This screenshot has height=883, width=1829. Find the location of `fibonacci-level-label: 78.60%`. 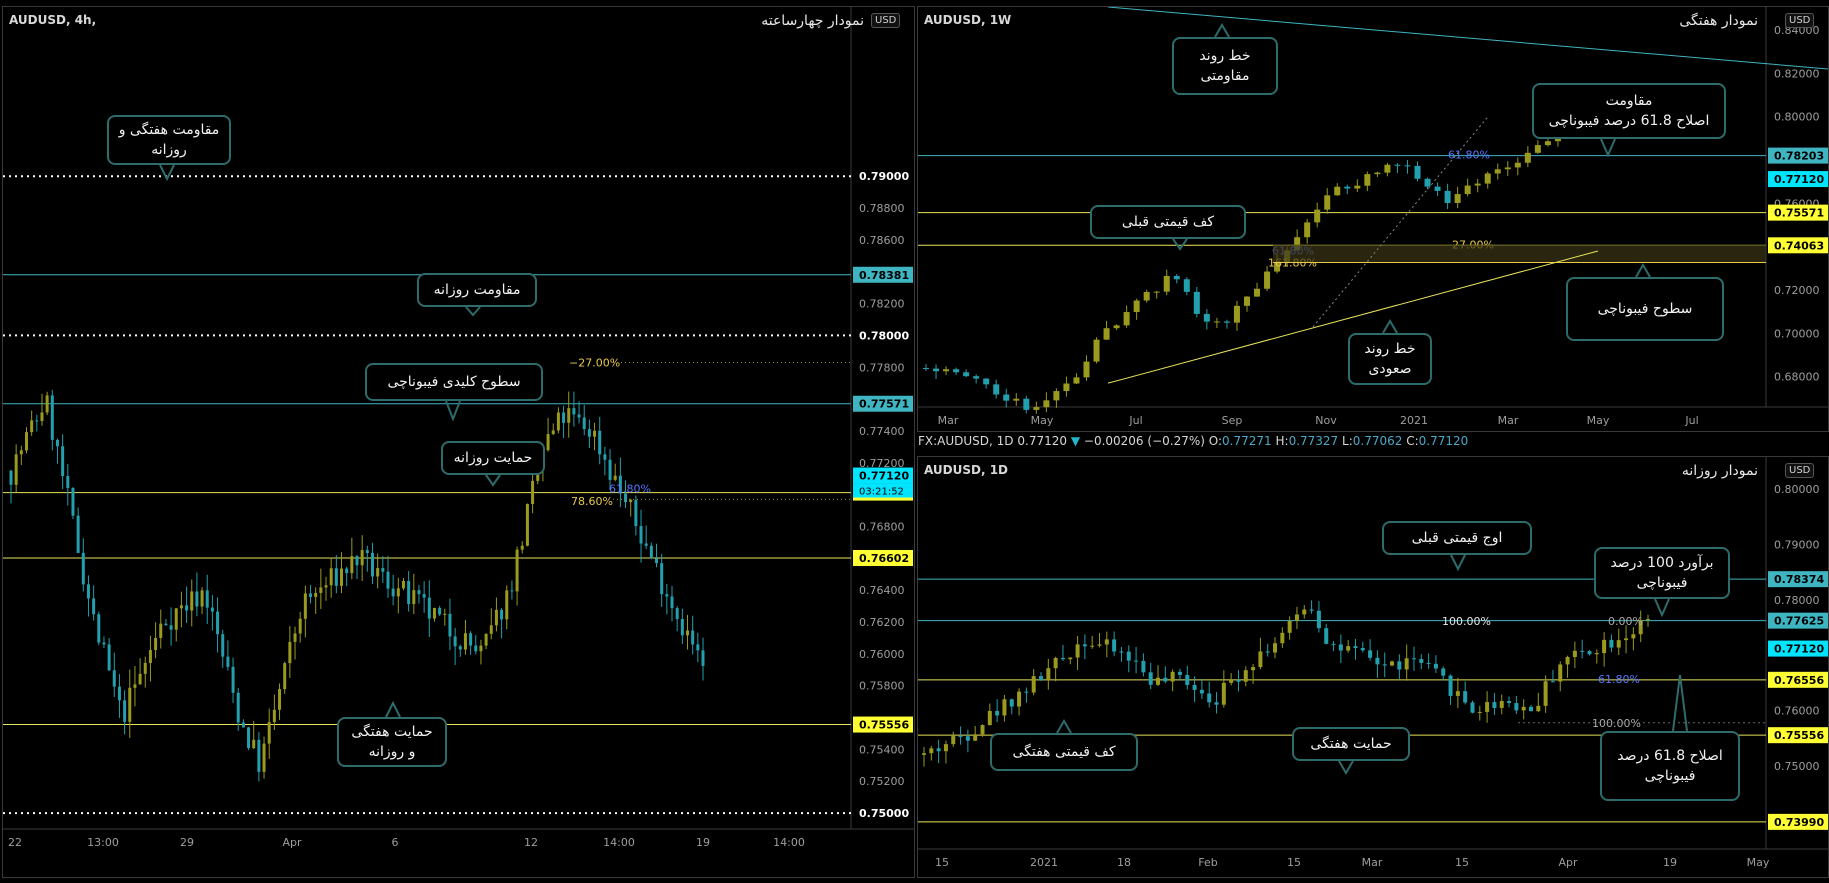

fibonacci-level-label: 78.60% is located at coordinates (592, 501).